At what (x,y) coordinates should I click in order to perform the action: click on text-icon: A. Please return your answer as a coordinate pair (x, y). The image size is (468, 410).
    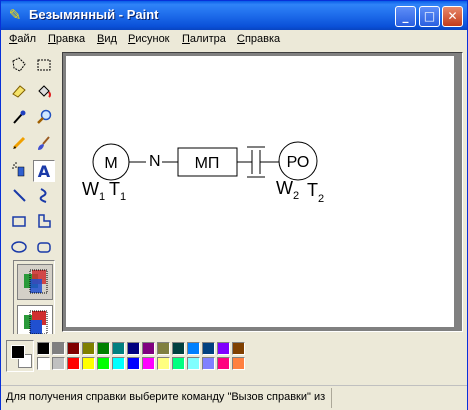
    Looking at the image, I should click on (44, 171).